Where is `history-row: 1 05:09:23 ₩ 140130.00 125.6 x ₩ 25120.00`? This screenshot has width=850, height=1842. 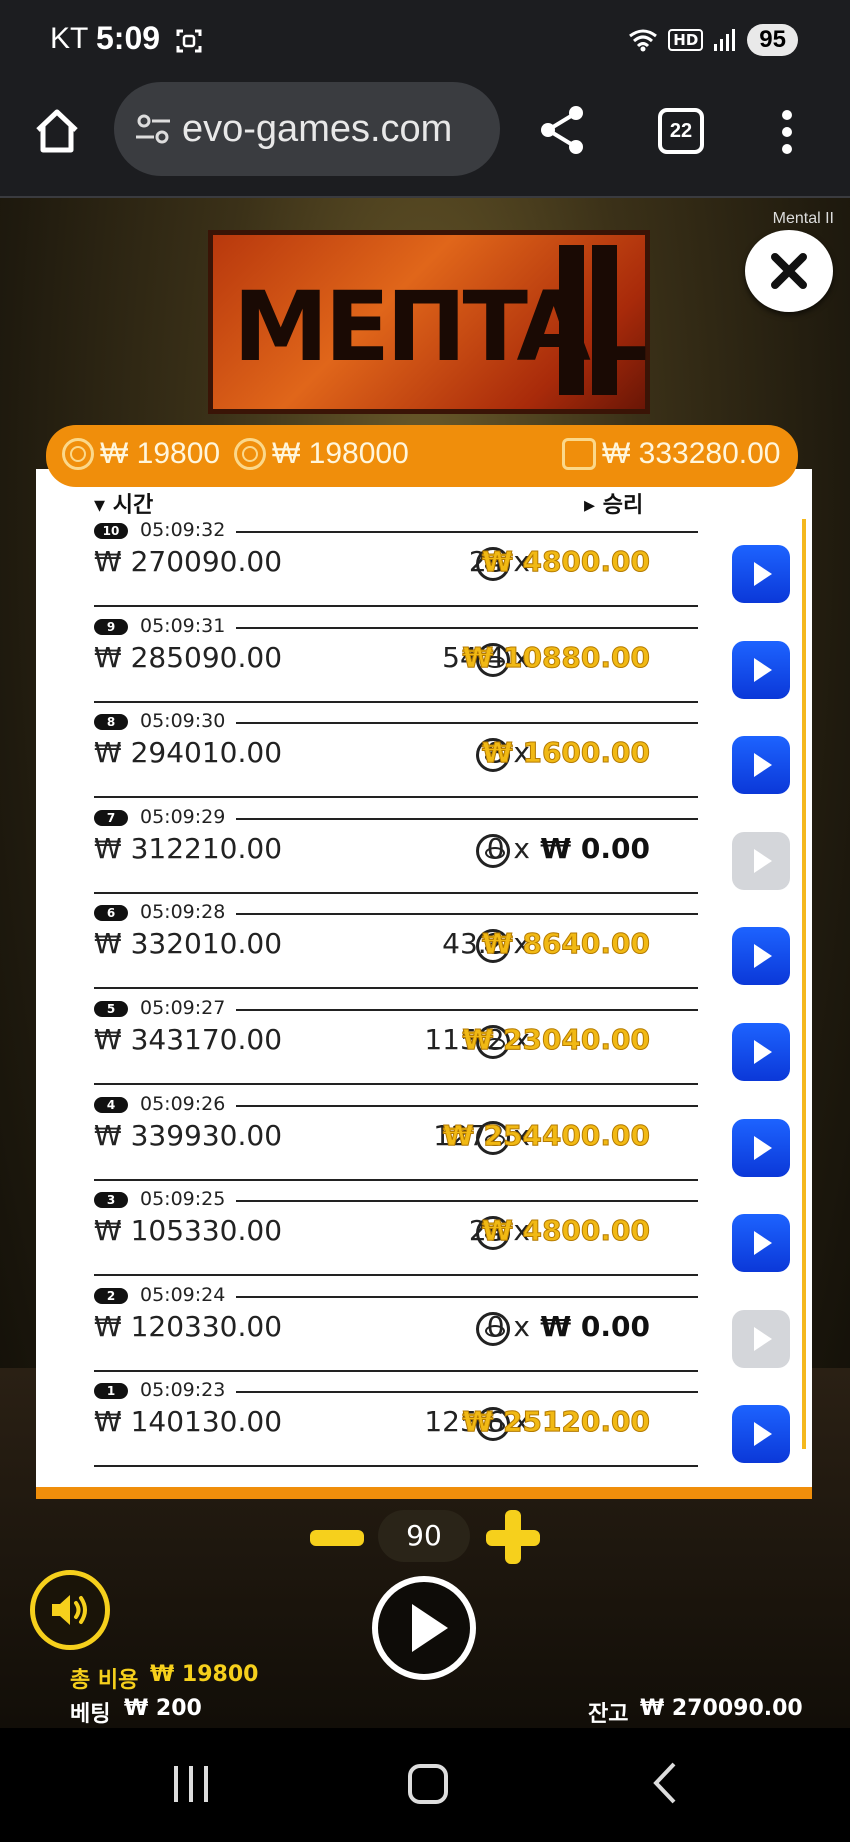 history-row: 1 05:09:23 ₩ 140130.00 125.6 x ₩ 25120.00 is located at coordinates (444, 1427).